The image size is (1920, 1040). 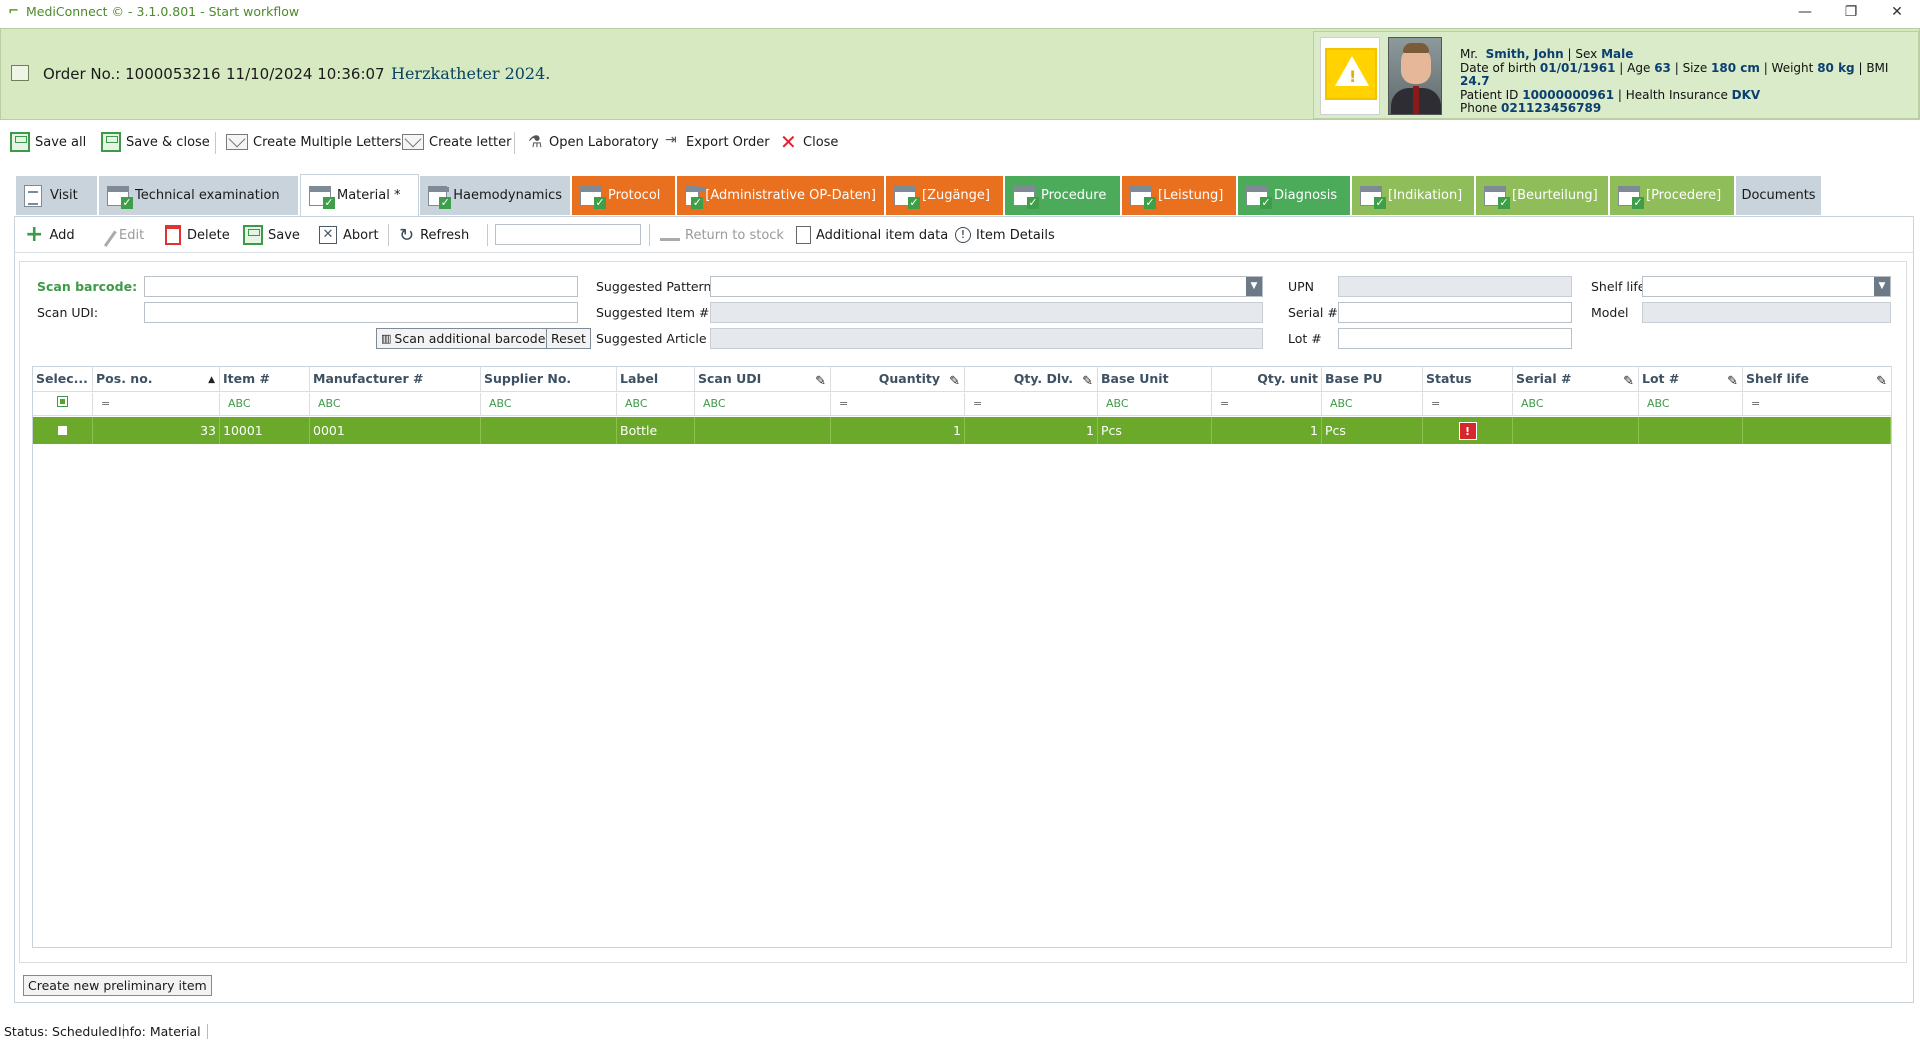 What do you see at coordinates (763, 404) in the screenshot?
I see `filter-scan-udi: ABC` at bounding box center [763, 404].